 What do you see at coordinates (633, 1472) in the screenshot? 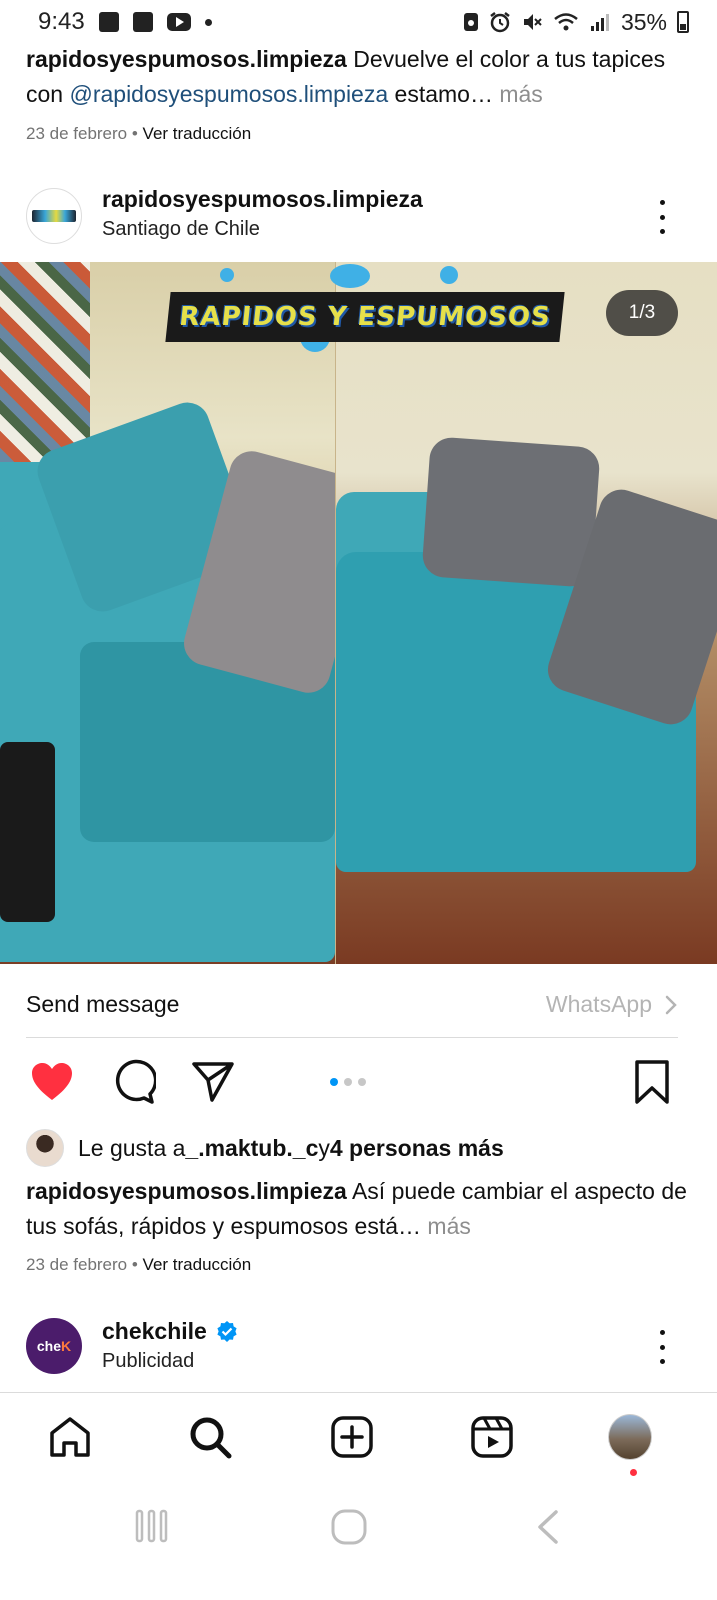
I see `notification-dot` at bounding box center [633, 1472].